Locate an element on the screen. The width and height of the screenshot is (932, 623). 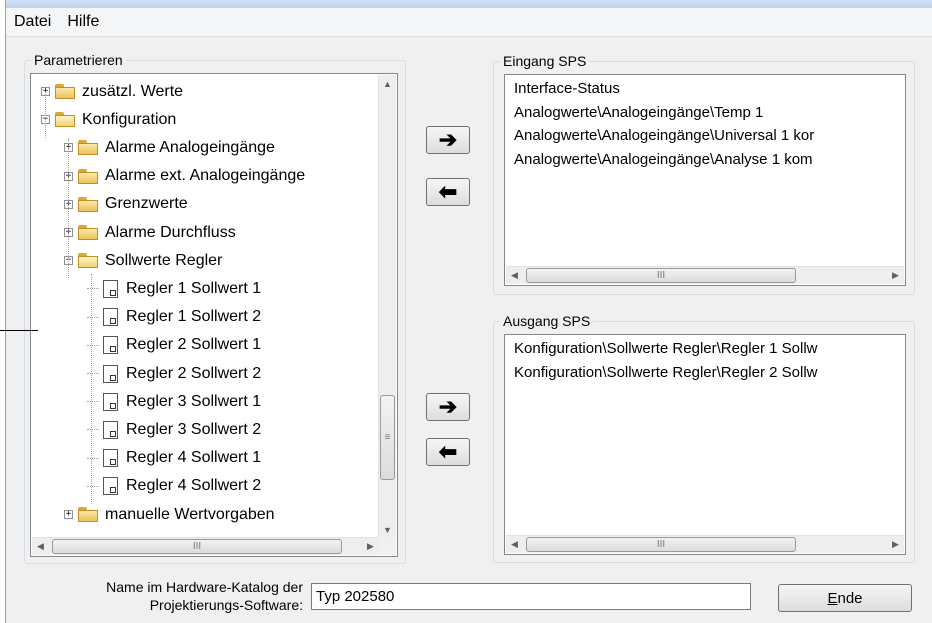
eingang-horizontal-scrollbar: ◀ III ▶ is located at coordinates (705, 275).